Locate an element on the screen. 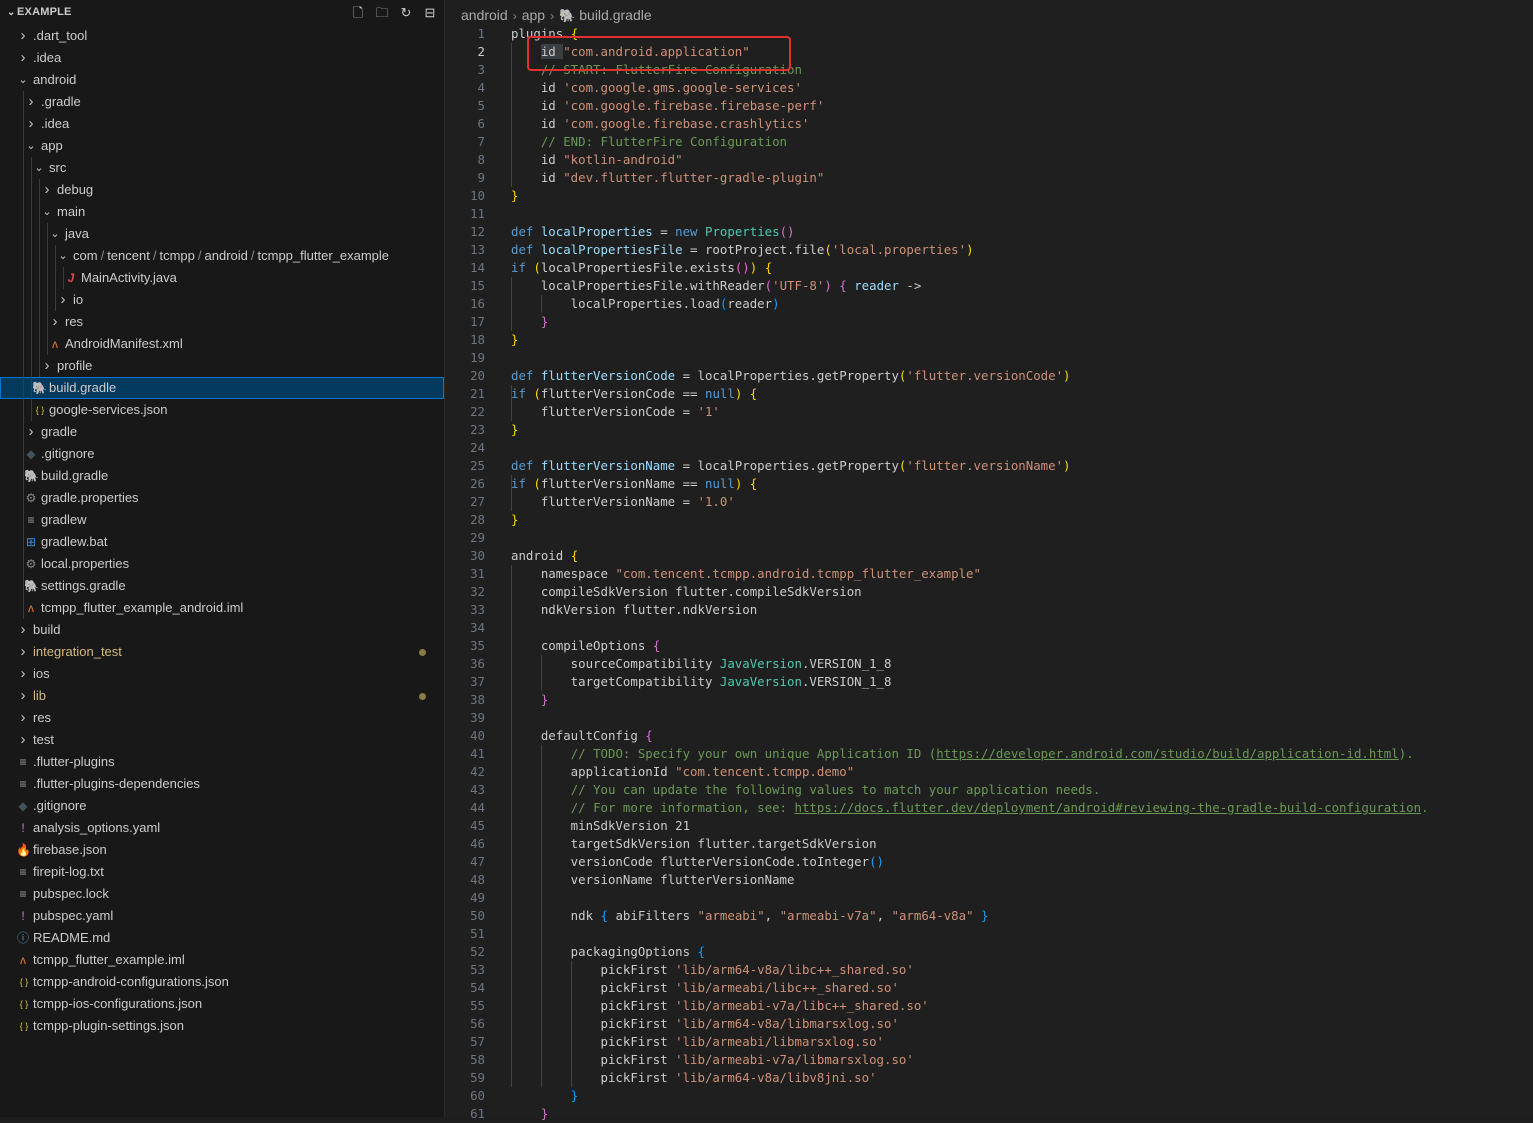 The image size is (1533, 1123). file-row: { } google-services.json is located at coordinates (222, 410).